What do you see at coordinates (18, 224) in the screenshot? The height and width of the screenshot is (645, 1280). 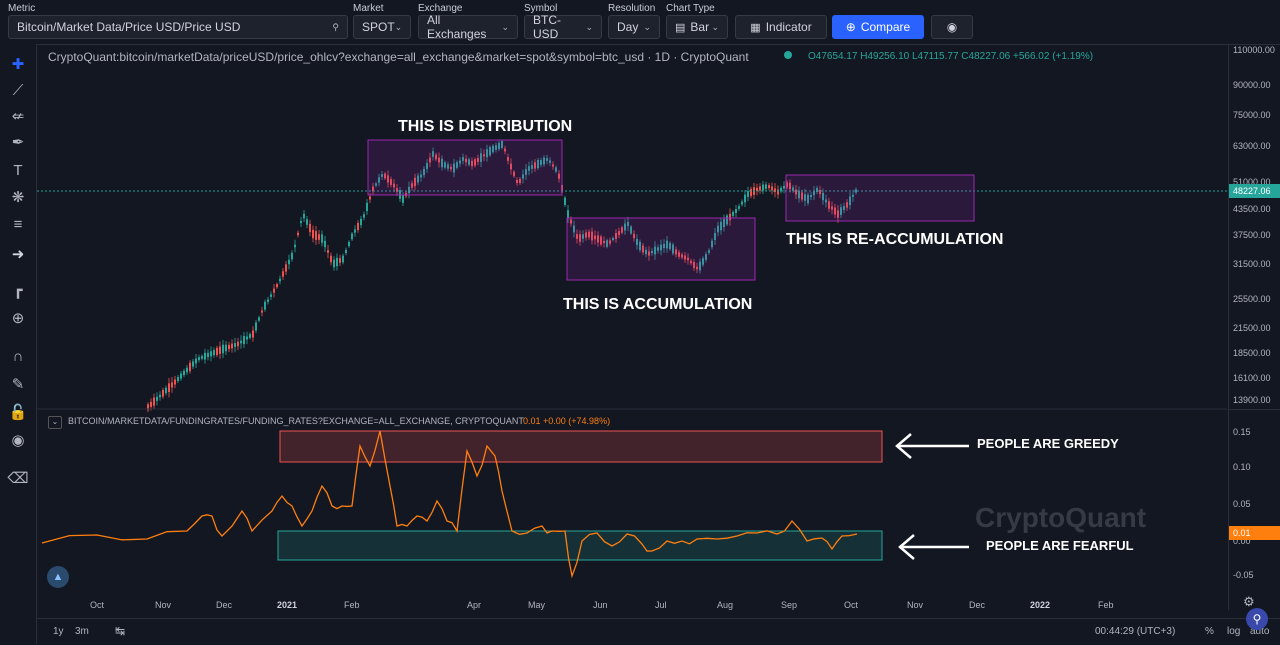 I see `forecast-icon: ≡` at bounding box center [18, 224].